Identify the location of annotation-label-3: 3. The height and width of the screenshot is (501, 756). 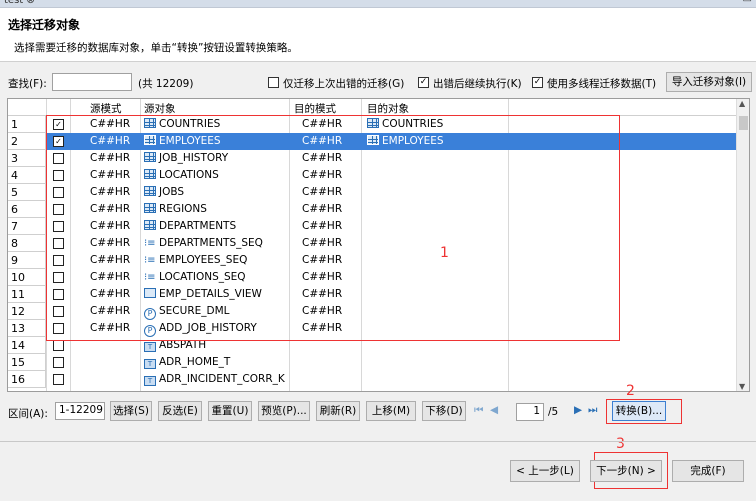
(620, 444).